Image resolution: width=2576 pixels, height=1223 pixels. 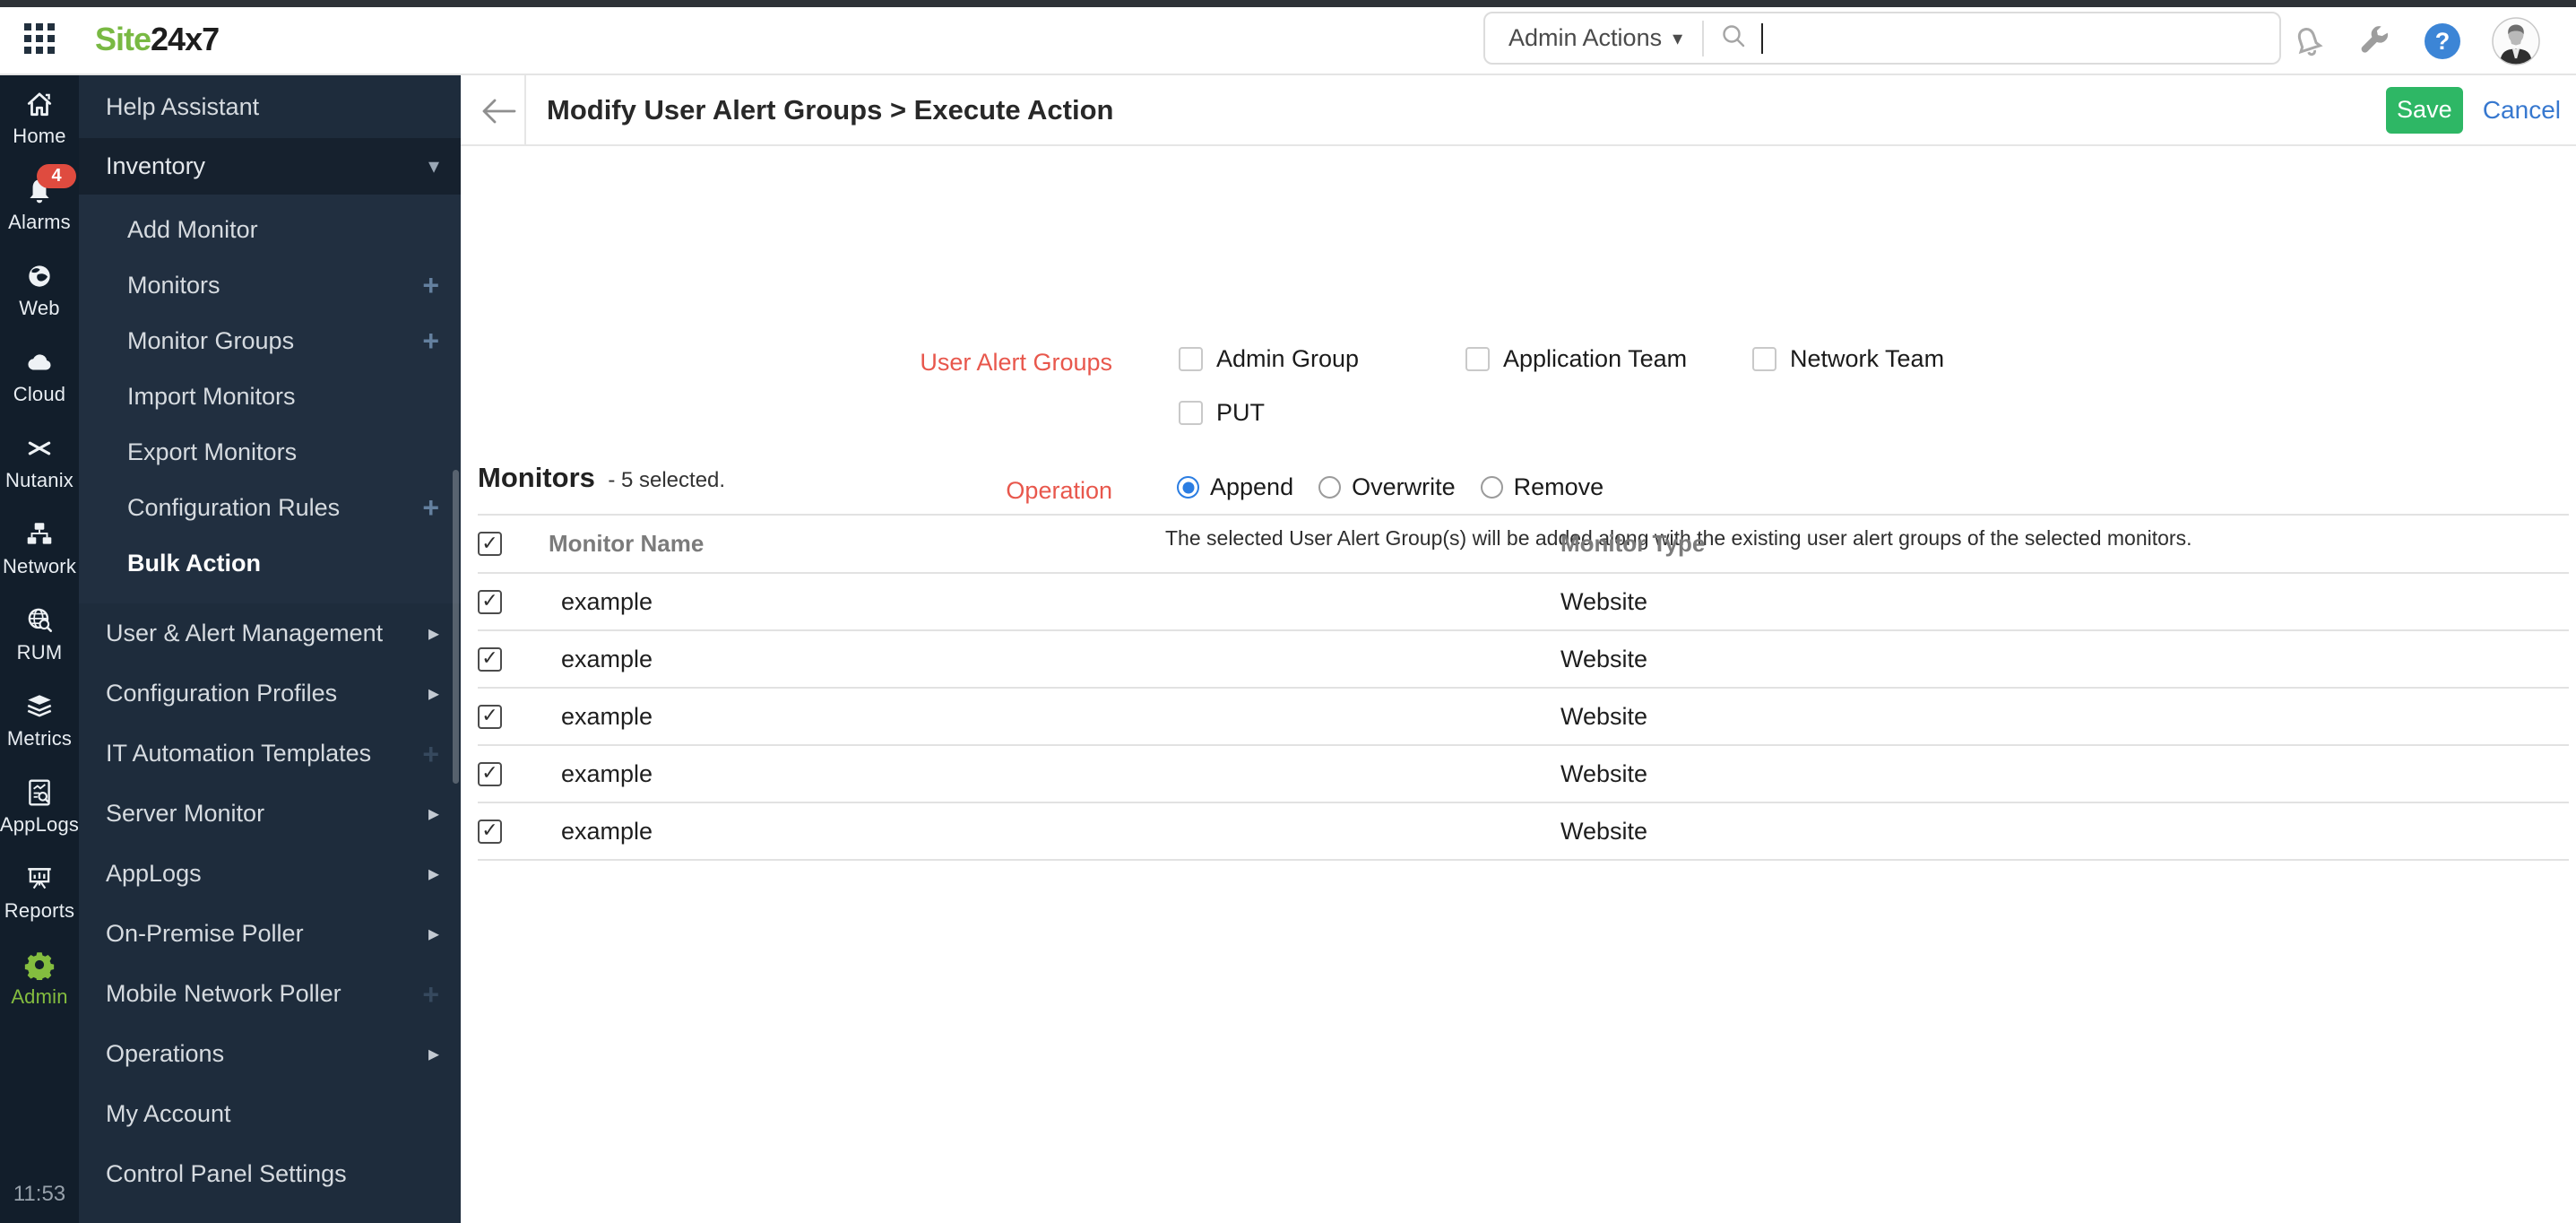 I want to click on checkbox-application-team: ✓, so click(x=1477, y=359).